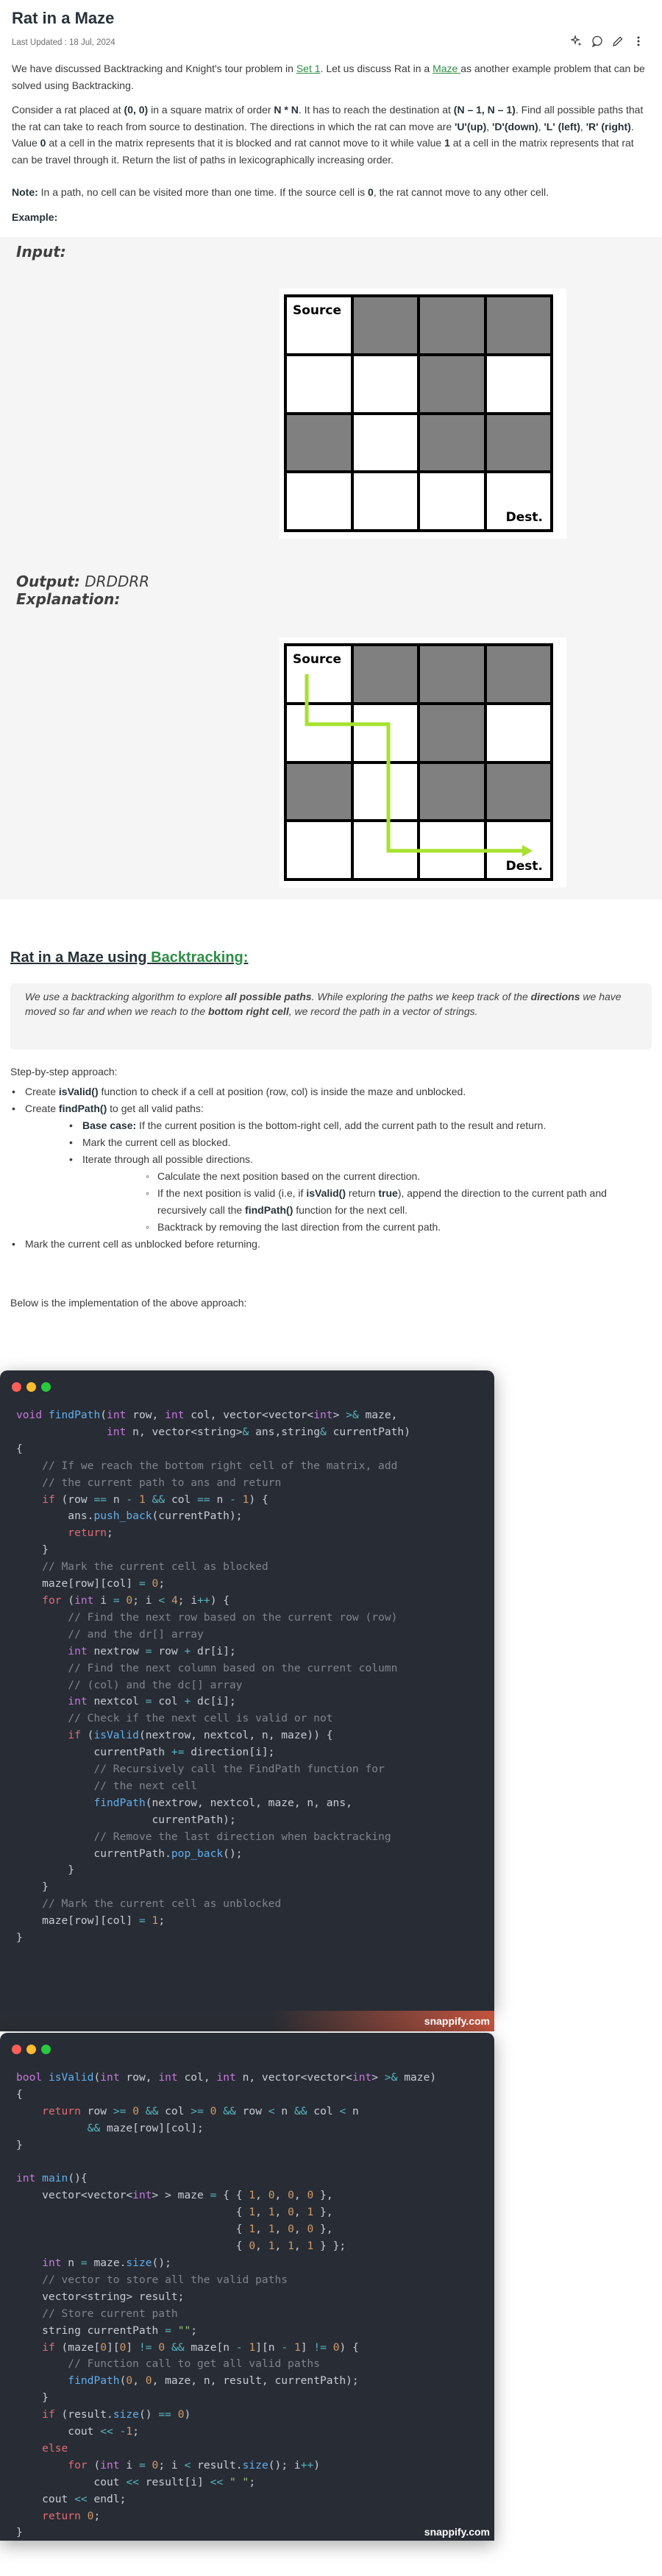  What do you see at coordinates (518, 501) in the screenshot?
I see `open-cell: Dest.` at bounding box center [518, 501].